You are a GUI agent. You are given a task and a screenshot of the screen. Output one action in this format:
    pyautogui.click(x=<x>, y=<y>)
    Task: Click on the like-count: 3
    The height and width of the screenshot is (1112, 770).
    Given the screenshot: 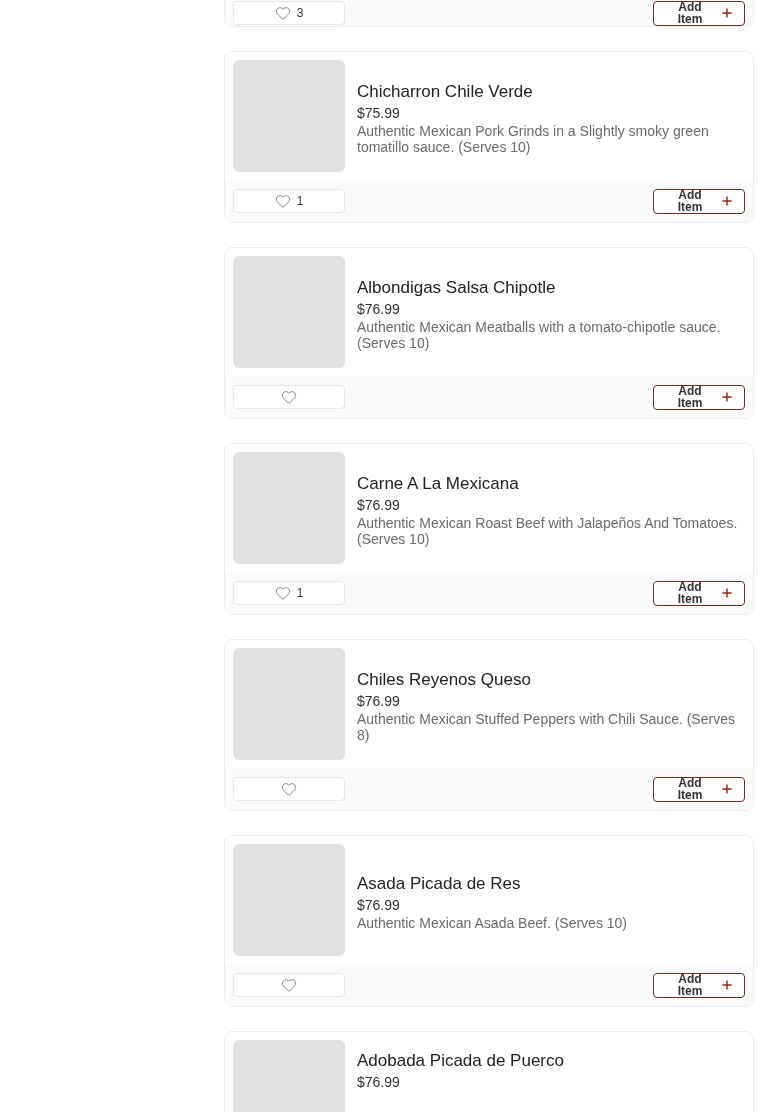 What is the action you would take?
    pyautogui.click(x=300, y=13)
    